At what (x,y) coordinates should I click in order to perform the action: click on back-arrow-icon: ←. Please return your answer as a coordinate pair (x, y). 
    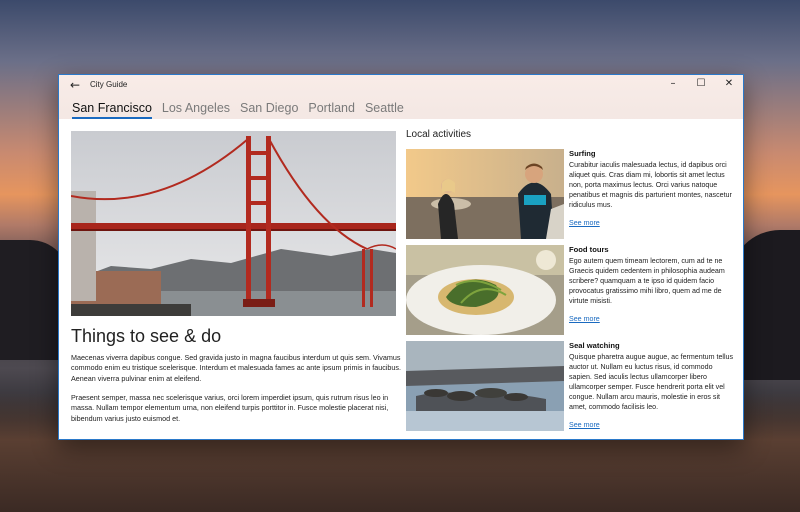
    Looking at the image, I should click on (75, 85).